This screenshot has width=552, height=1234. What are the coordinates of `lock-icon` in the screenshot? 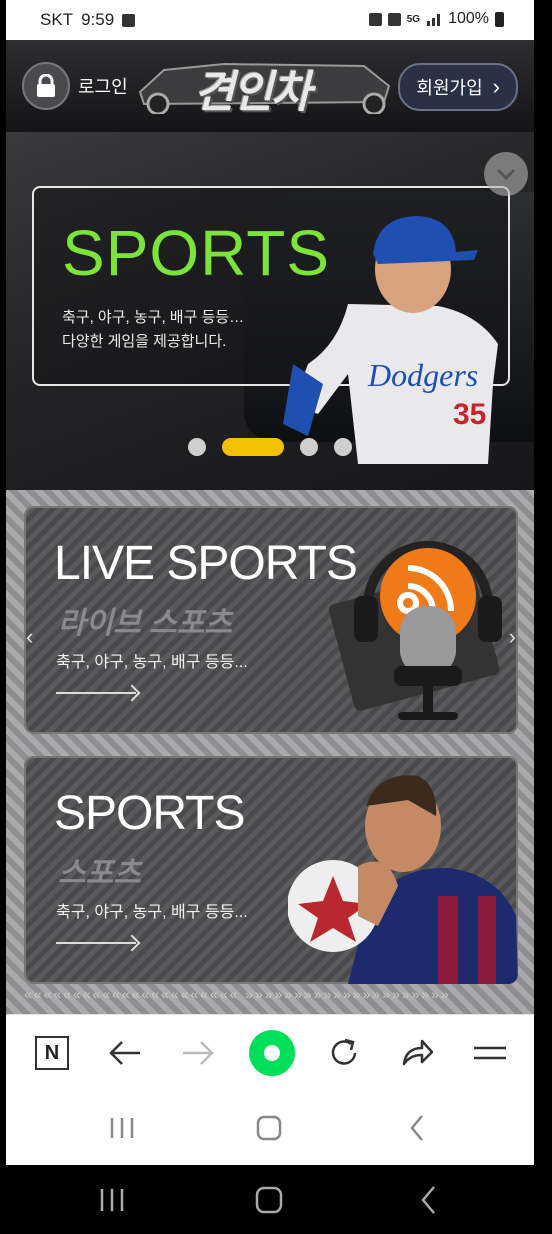 It's located at (46, 86).